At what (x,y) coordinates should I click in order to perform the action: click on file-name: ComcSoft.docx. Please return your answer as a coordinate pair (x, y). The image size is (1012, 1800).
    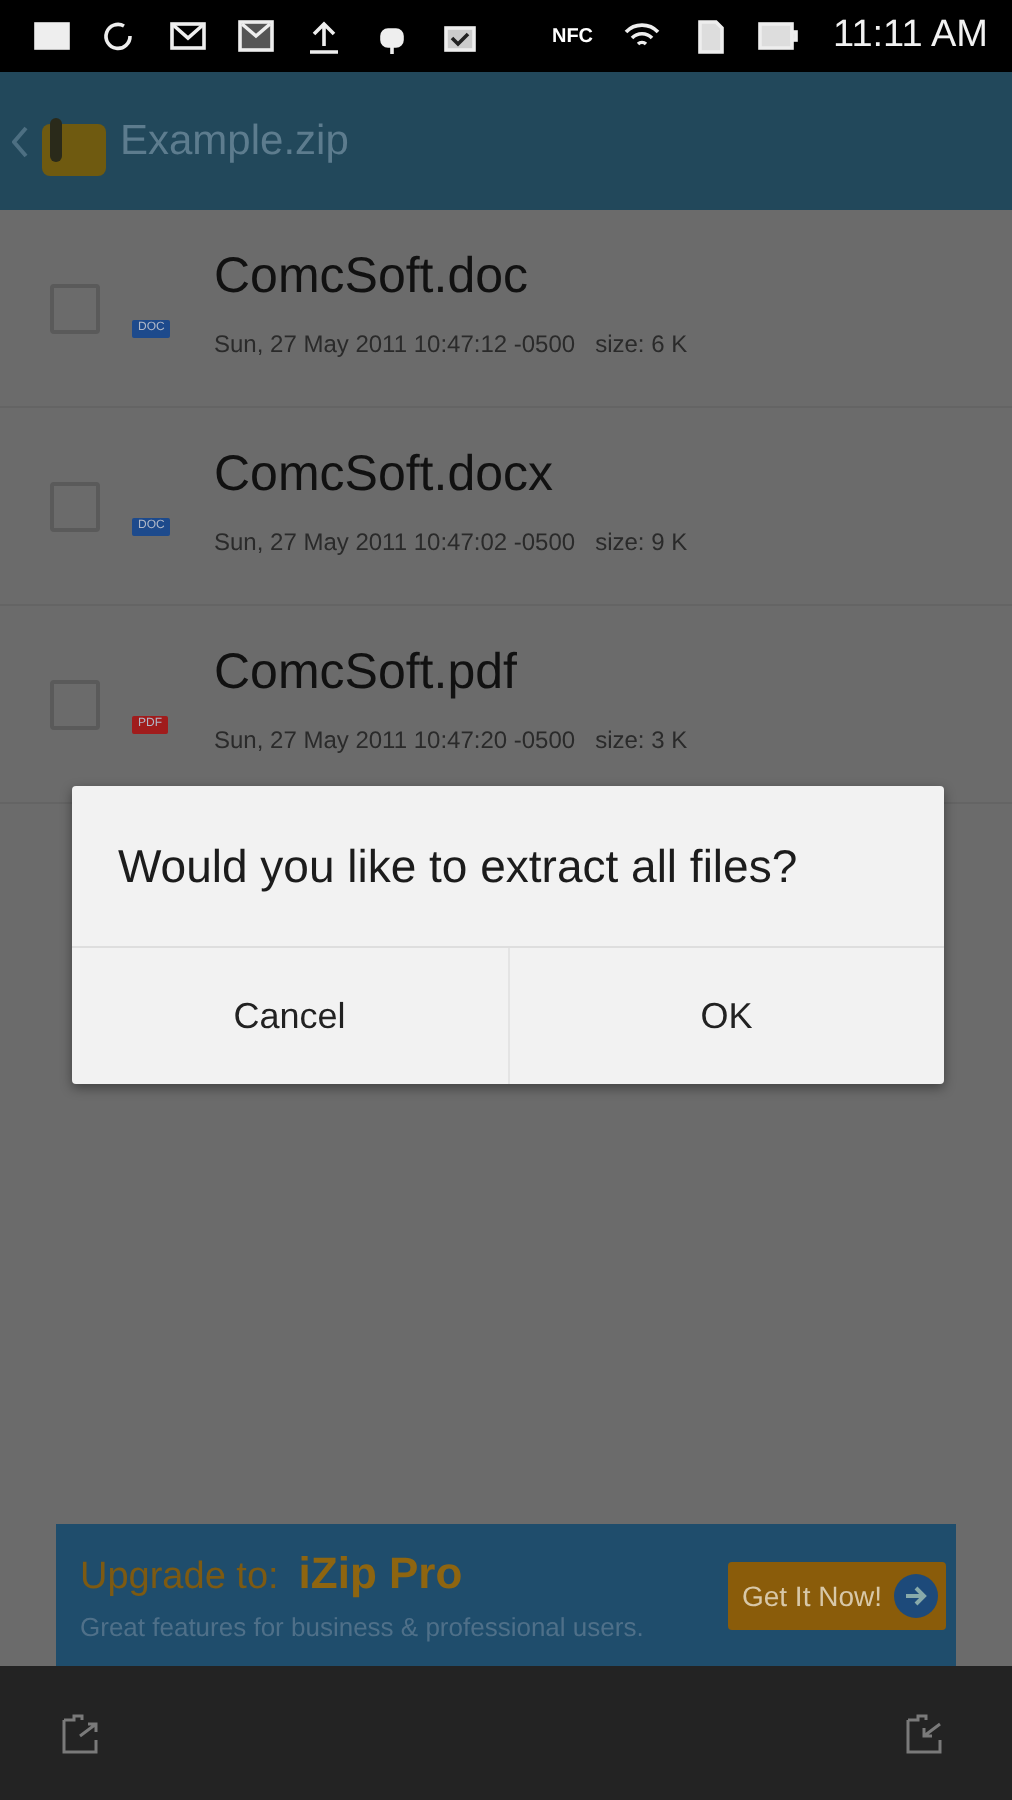
    Looking at the image, I should click on (385, 474).